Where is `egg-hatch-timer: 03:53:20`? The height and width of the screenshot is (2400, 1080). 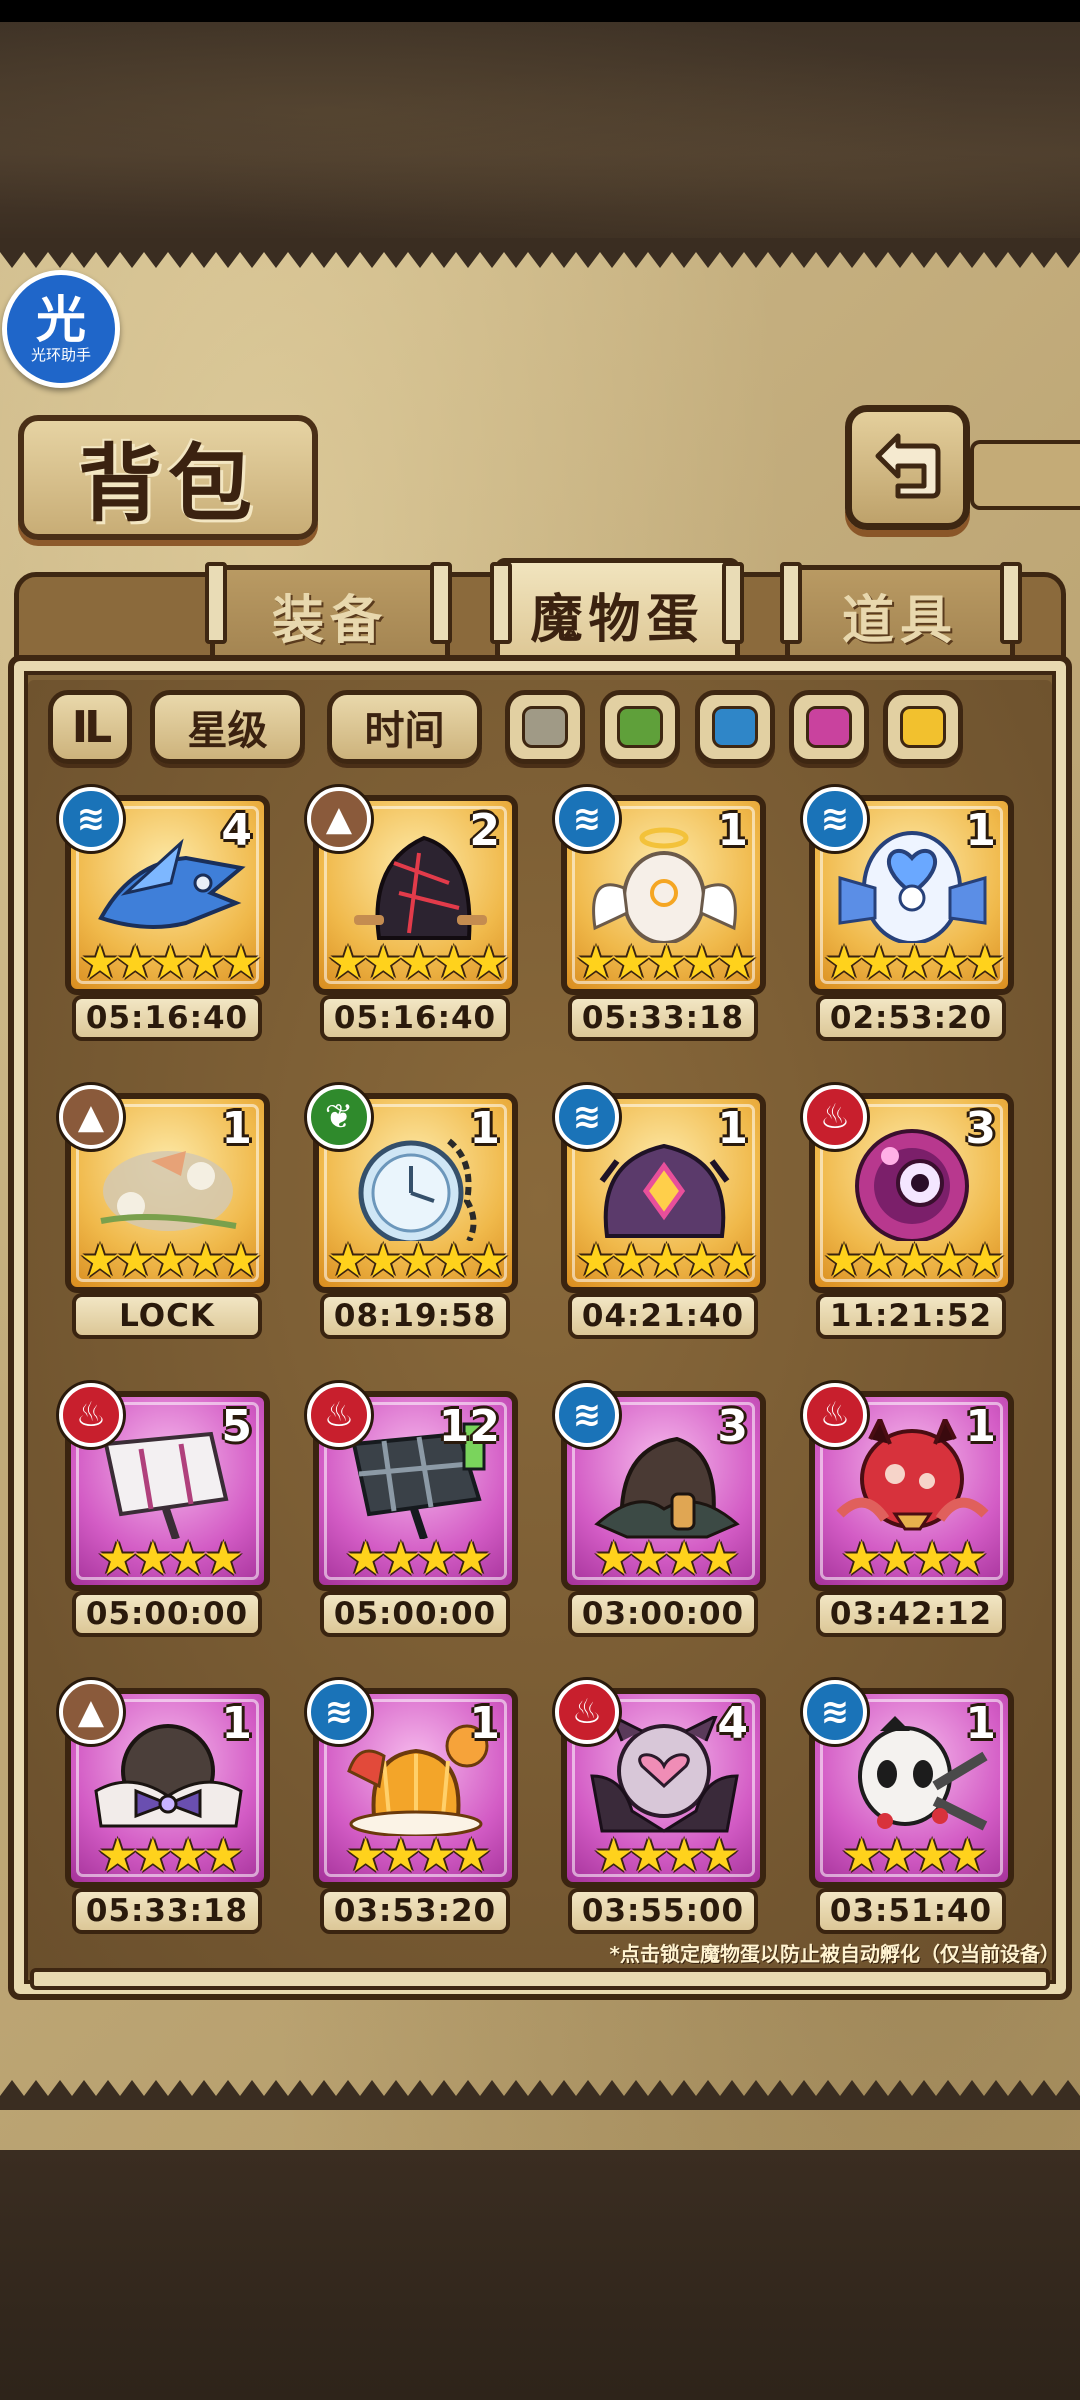
egg-hatch-timer: 03:53:20 is located at coordinates (415, 1911).